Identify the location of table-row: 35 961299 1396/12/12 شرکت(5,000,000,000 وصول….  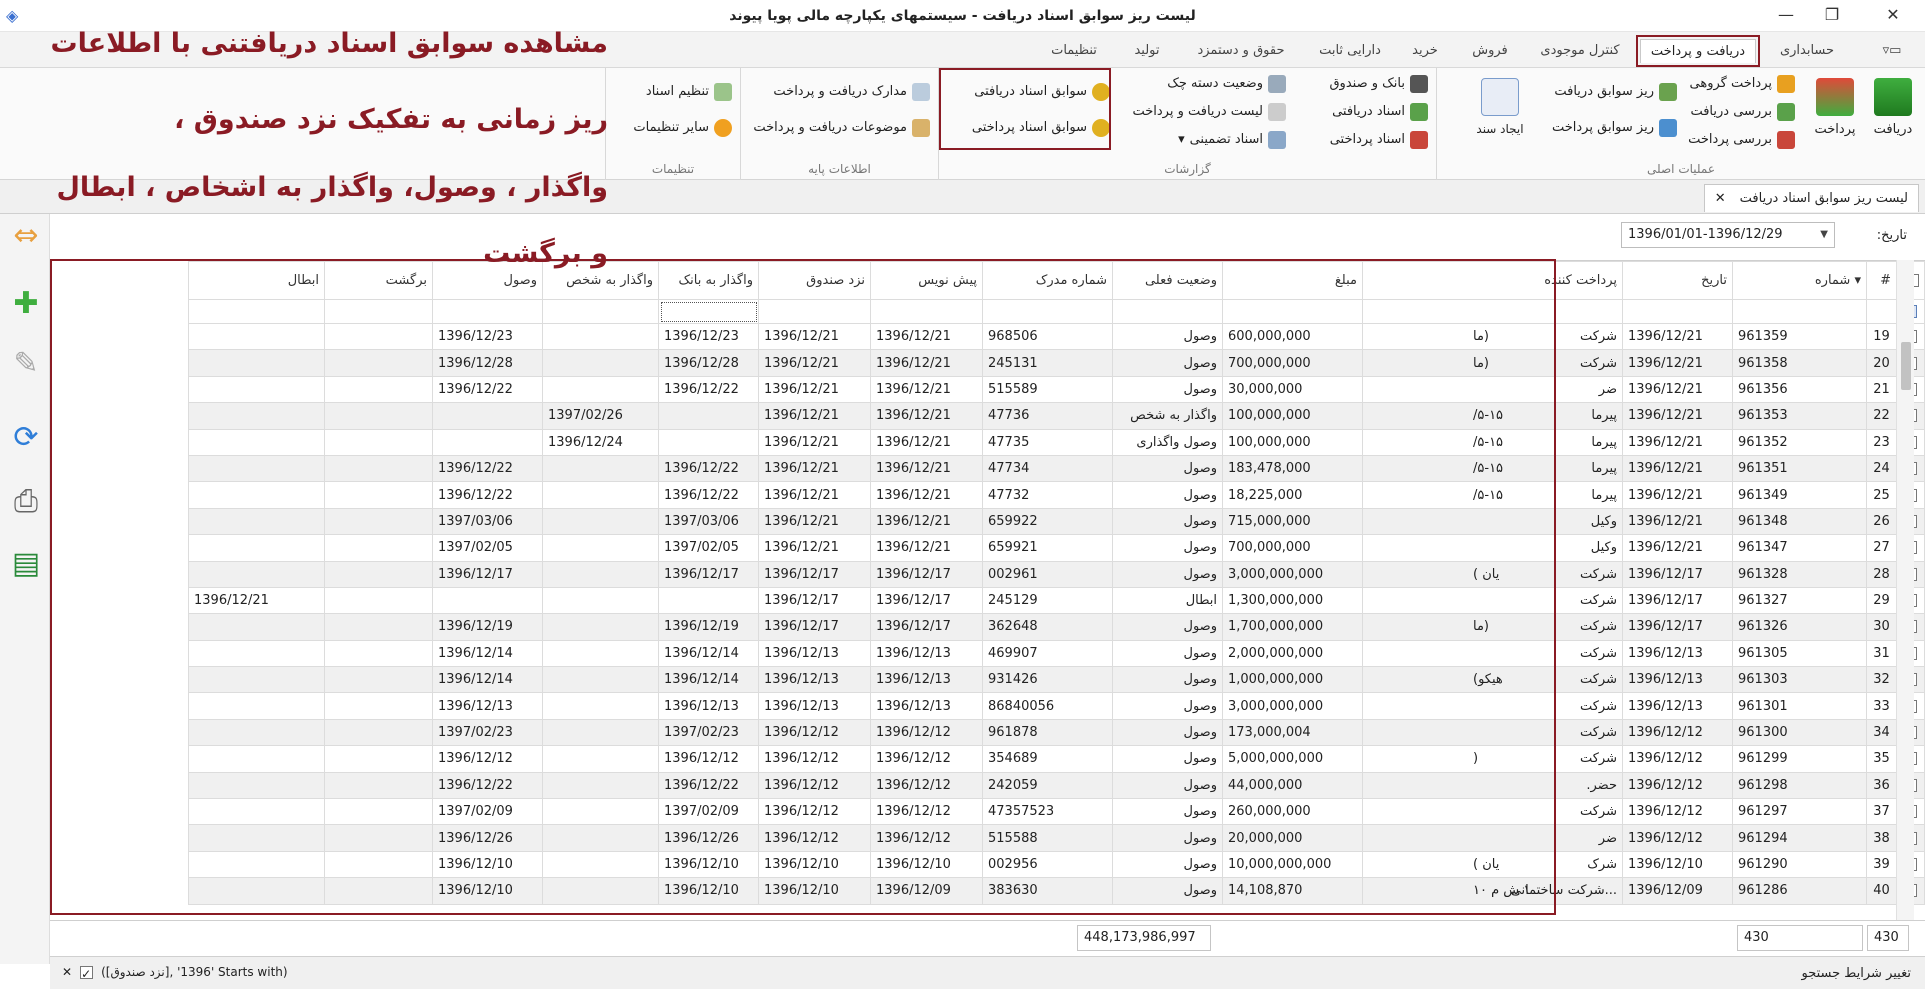
(1056, 759).